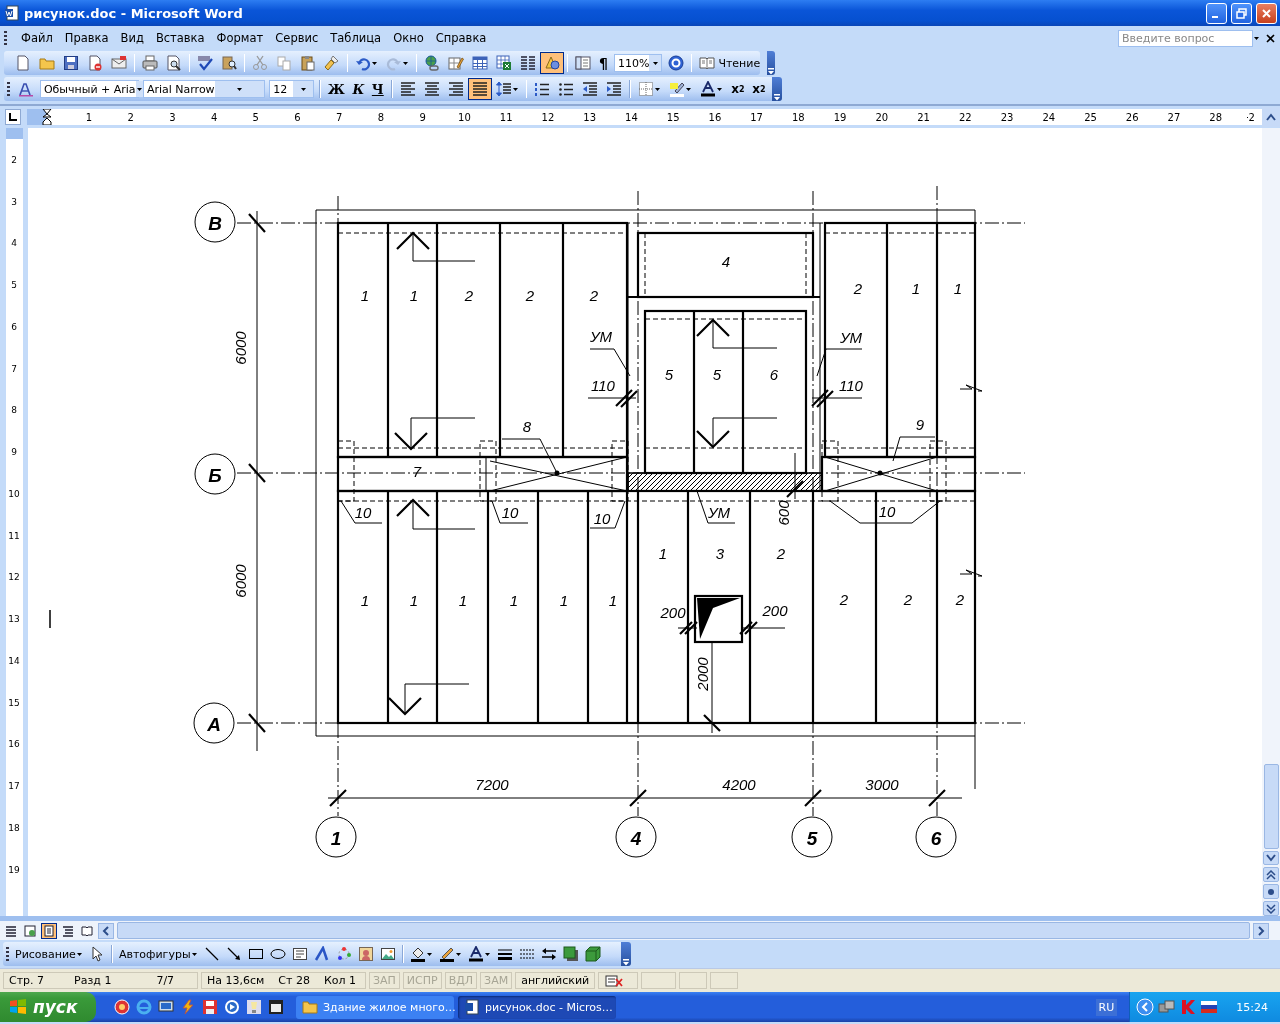 This screenshot has height=1024, width=1280. I want to click on wordart-icon, so click(321, 954).